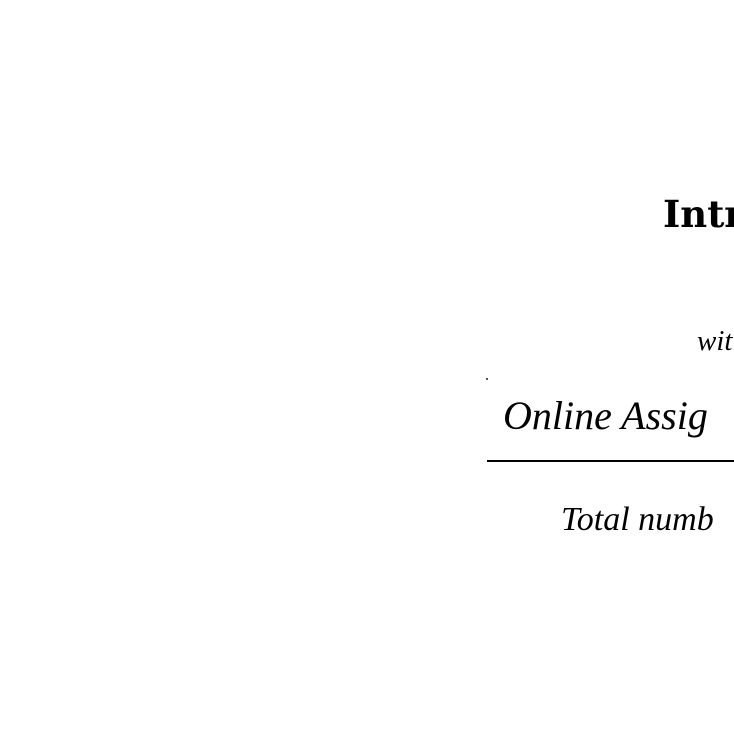  What do you see at coordinates (715, 341) in the screenshot?
I see `document-subtitle: wit` at bounding box center [715, 341].